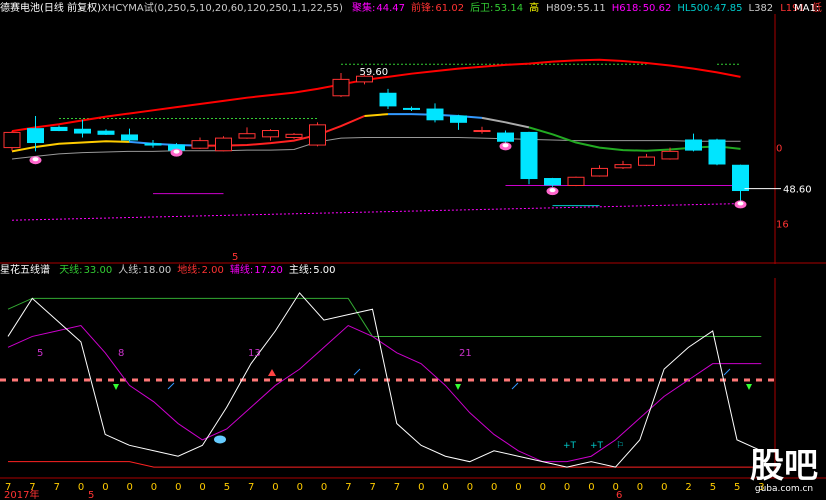  What do you see at coordinates (272, 372) in the screenshot?
I see `sell-arrow-icon` at bounding box center [272, 372].